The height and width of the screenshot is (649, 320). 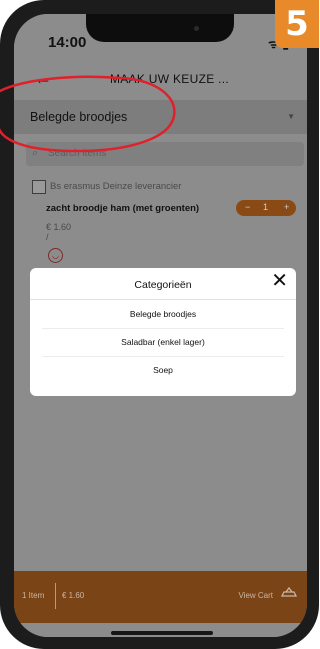 What do you see at coordinates (286, 207) in the screenshot?
I see `increase-button: +` at bounding box center [286, 207].